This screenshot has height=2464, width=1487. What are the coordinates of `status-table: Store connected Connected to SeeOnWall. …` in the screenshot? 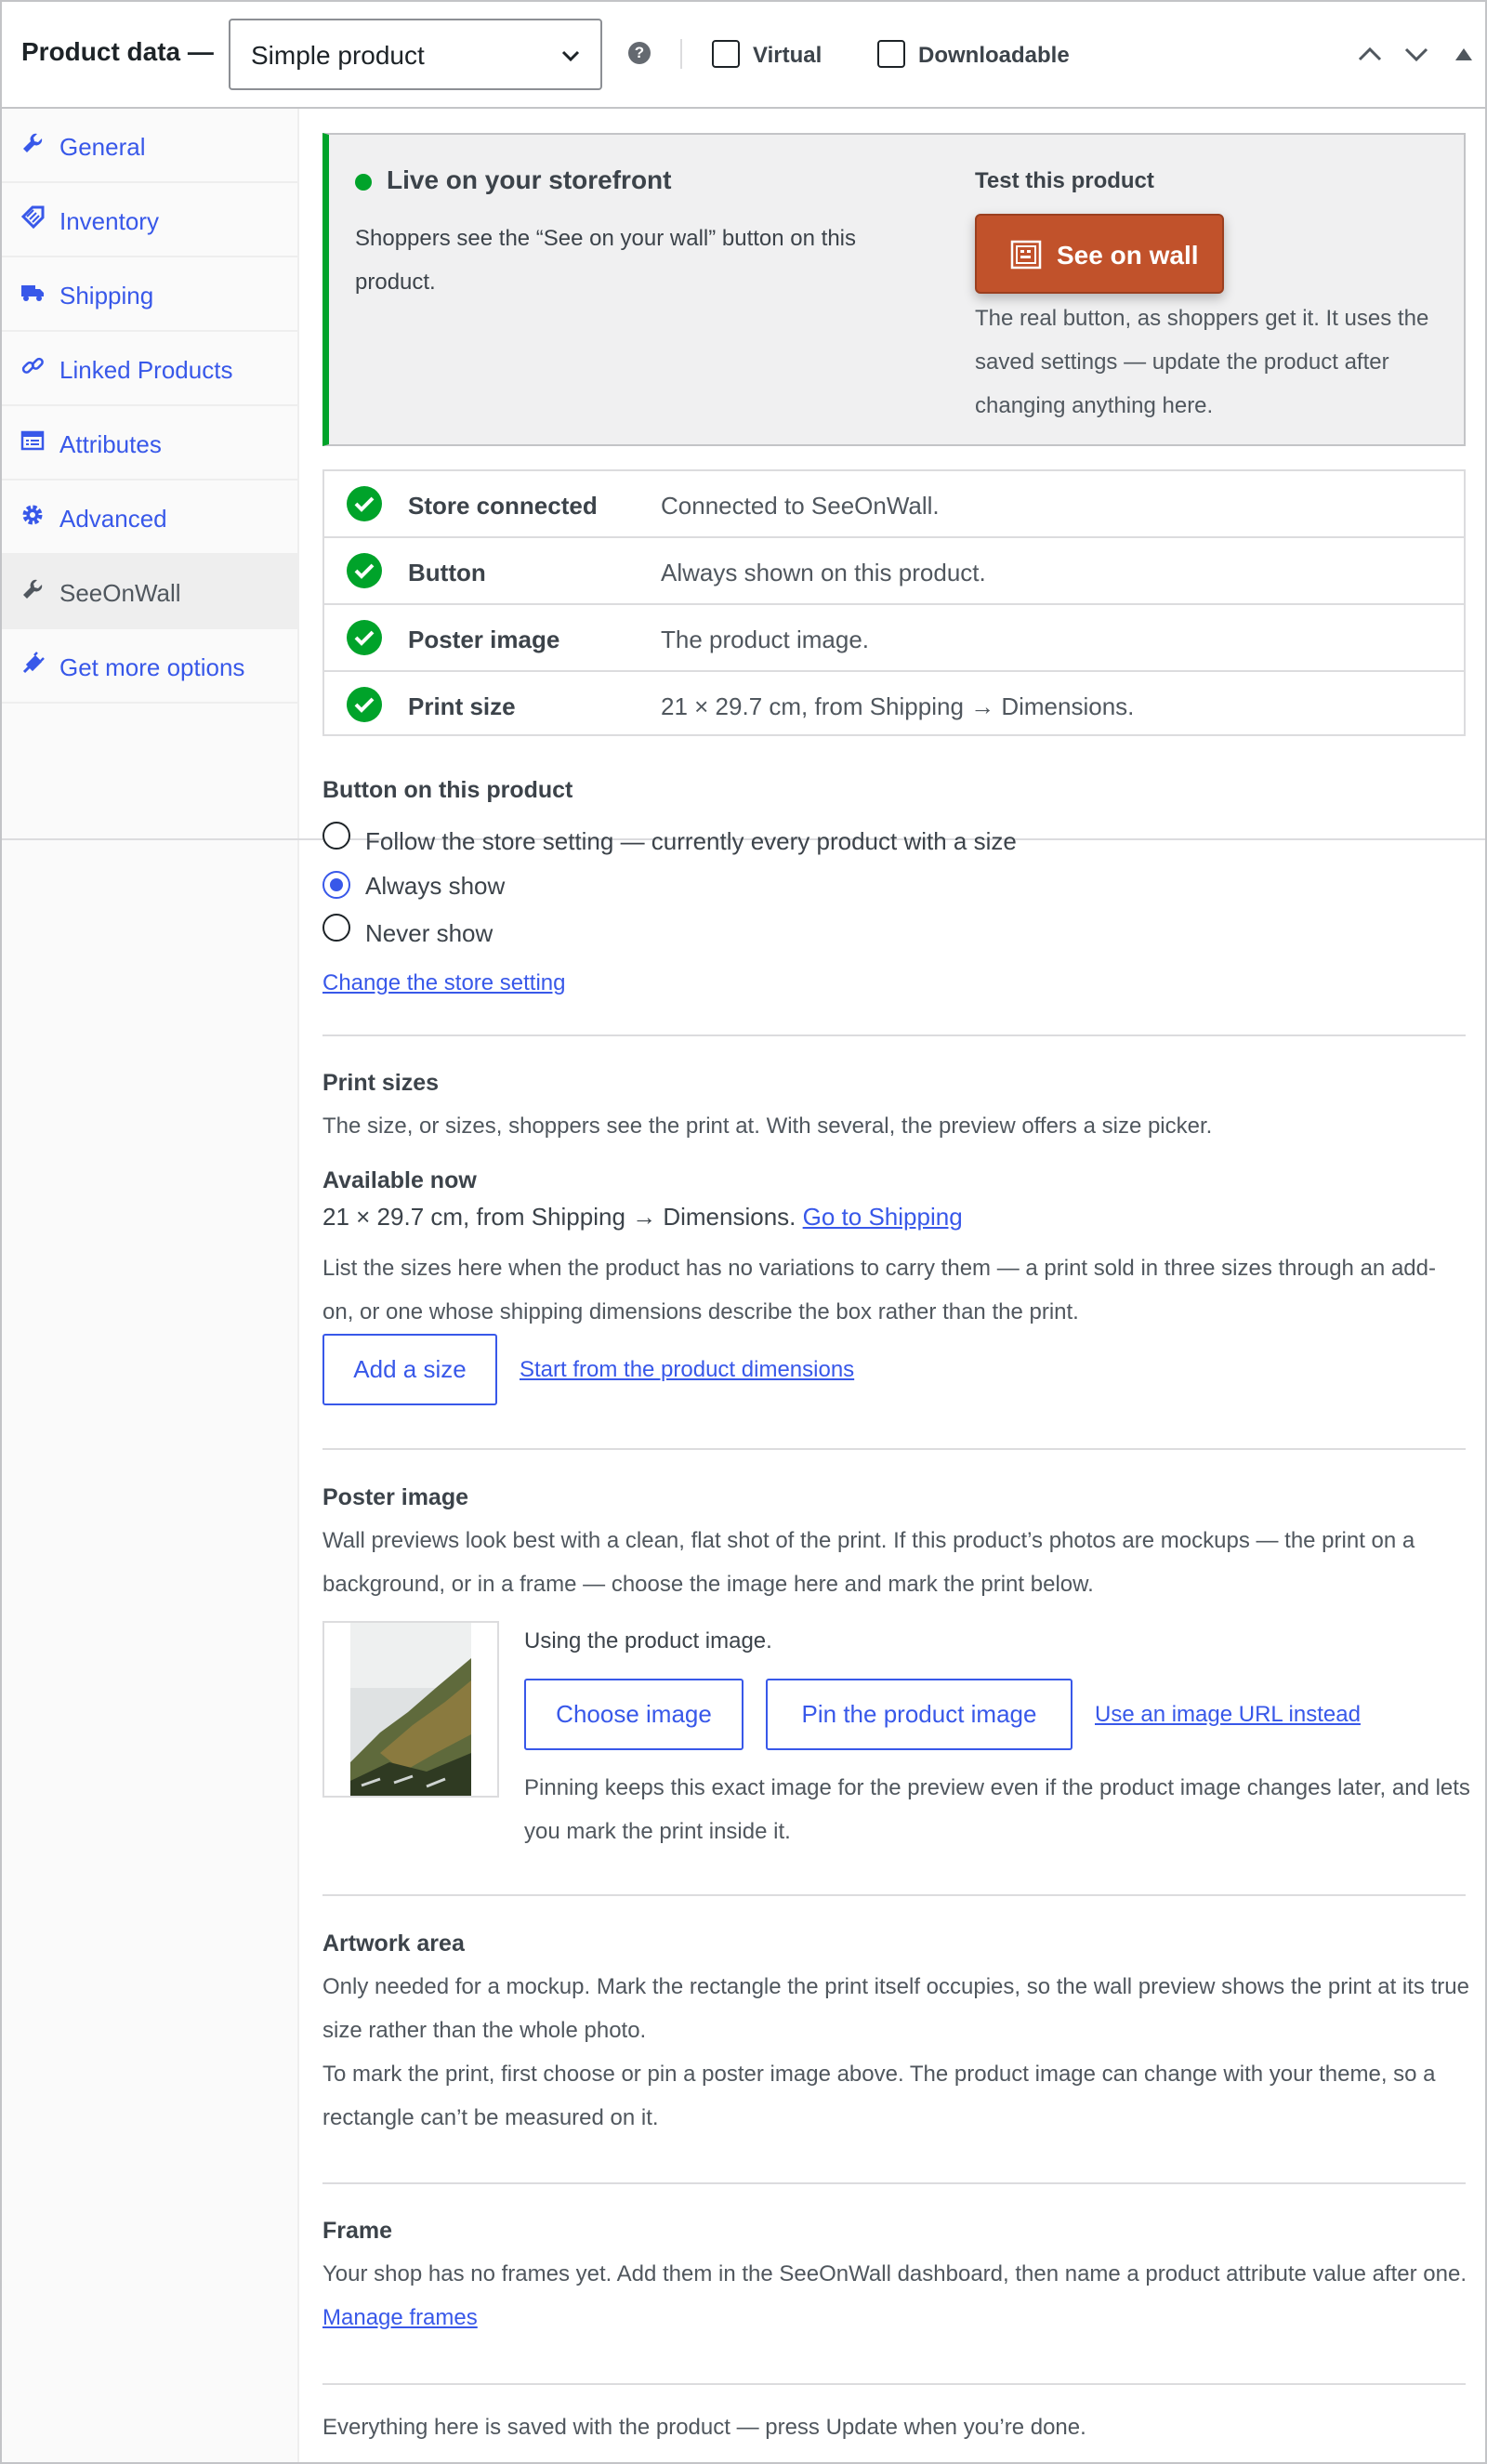 It's located at (894, 602).